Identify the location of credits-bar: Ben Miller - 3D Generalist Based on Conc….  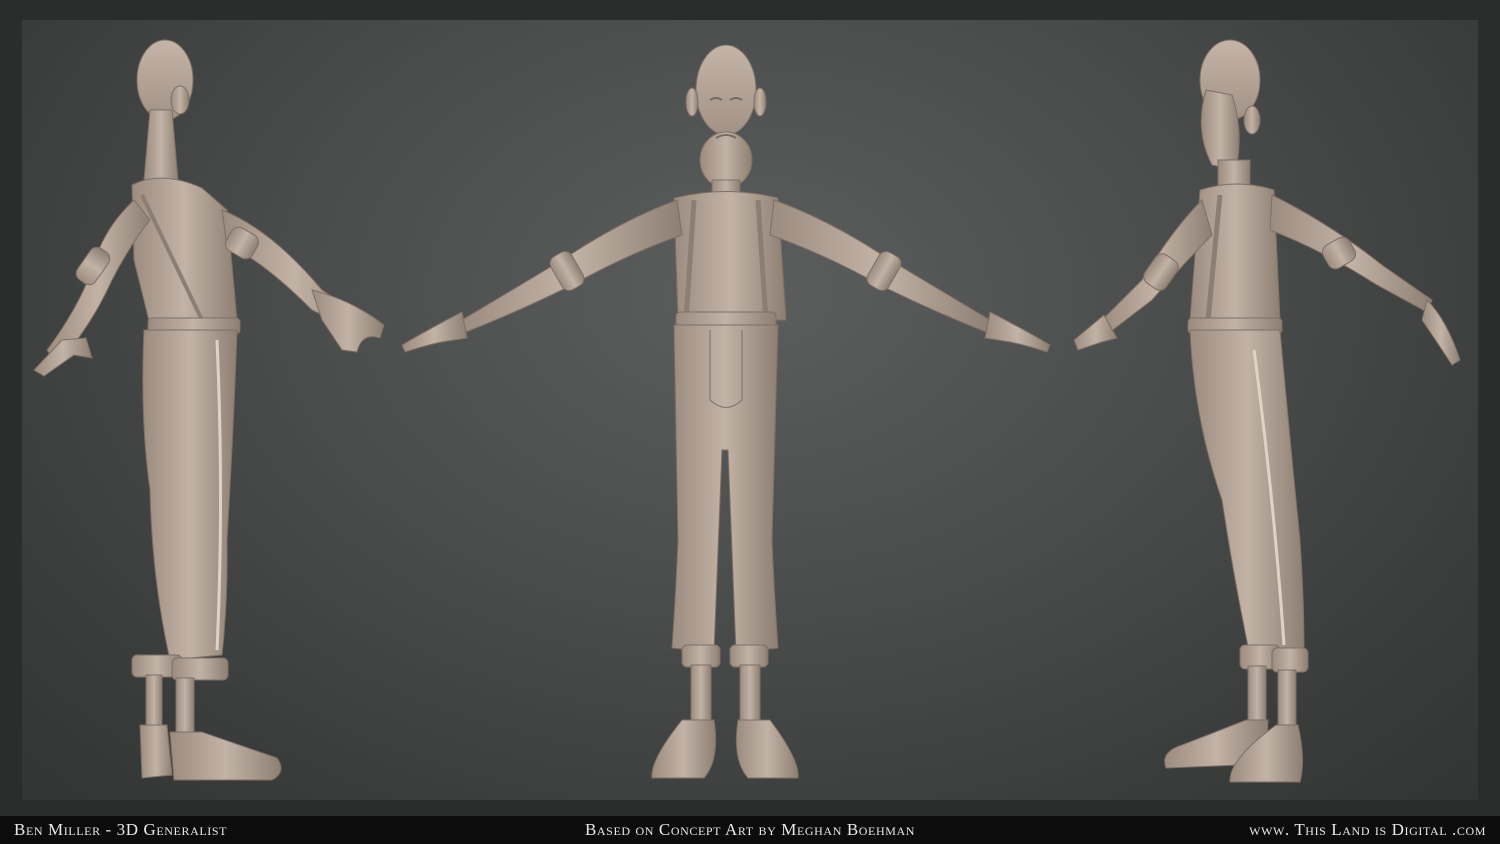
(750, 830).